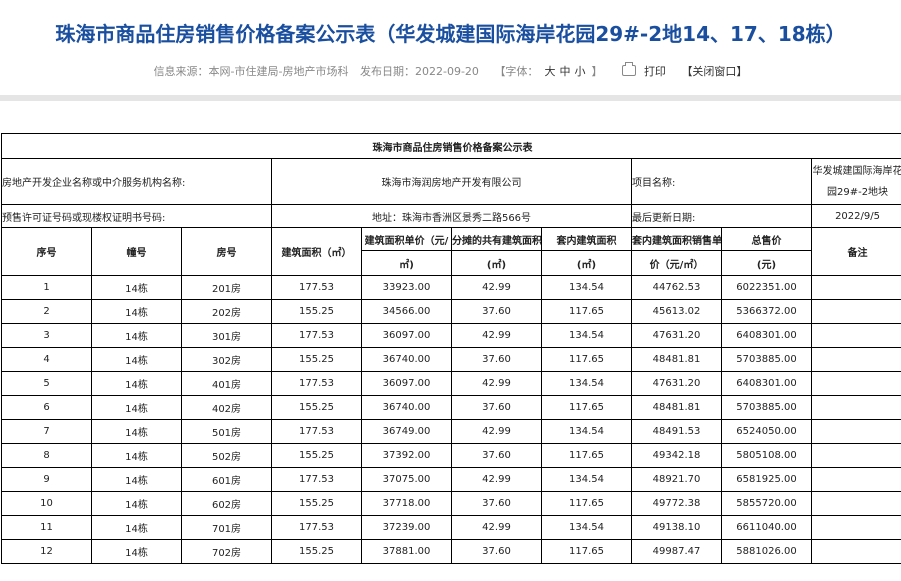 Image resolution: width=901 pixels, height=581 pixels. I want to click on close-window-button: 【关闭窗口】, so click(714, 71).